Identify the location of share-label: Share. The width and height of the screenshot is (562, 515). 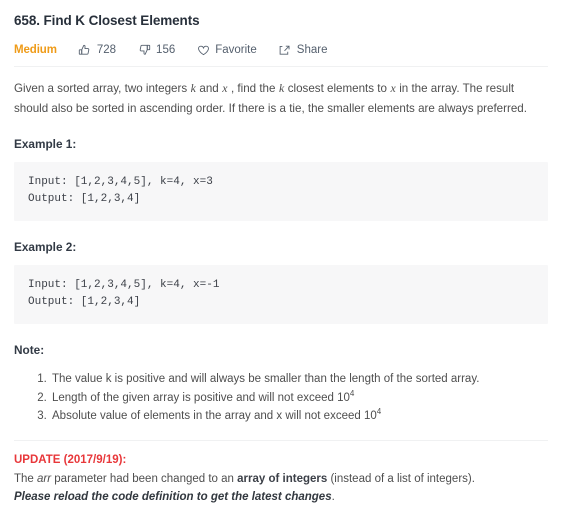
(312, 50).